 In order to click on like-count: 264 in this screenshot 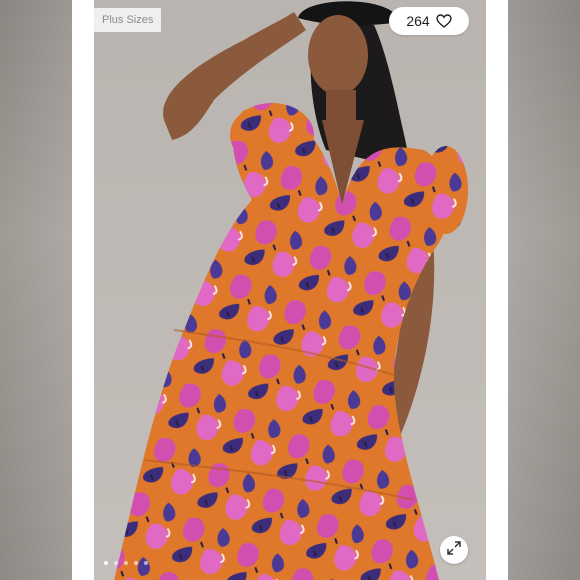, I will do `click(418, 21)`.